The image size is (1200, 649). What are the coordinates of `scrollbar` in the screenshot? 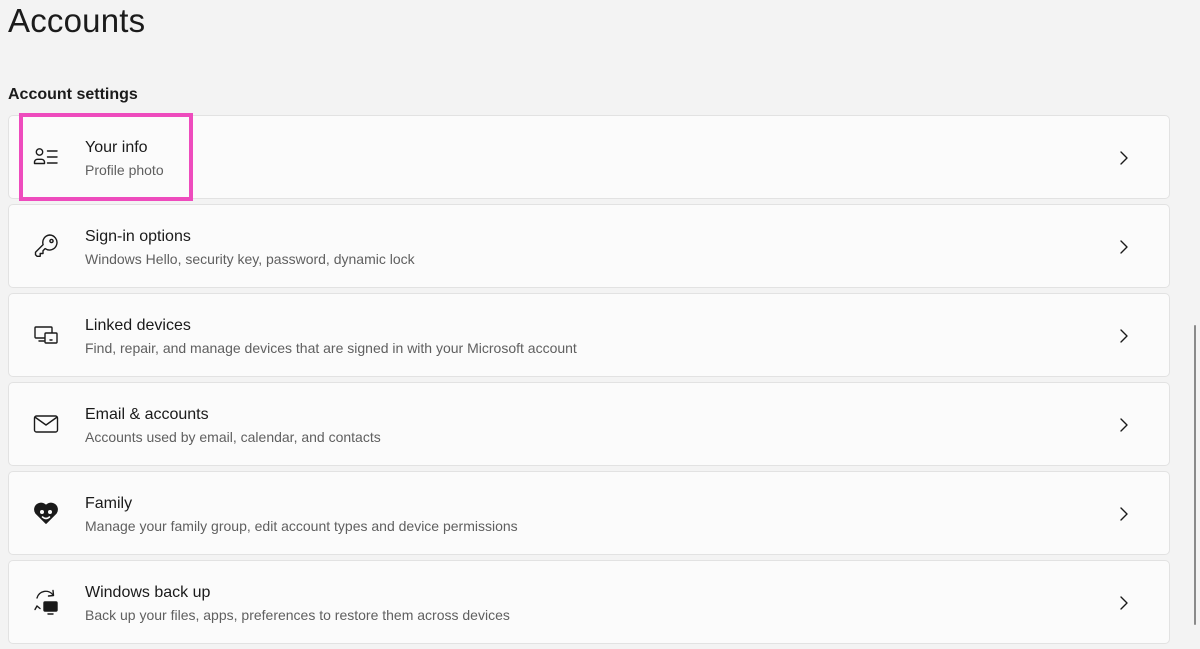 It's located at (1195, 475).